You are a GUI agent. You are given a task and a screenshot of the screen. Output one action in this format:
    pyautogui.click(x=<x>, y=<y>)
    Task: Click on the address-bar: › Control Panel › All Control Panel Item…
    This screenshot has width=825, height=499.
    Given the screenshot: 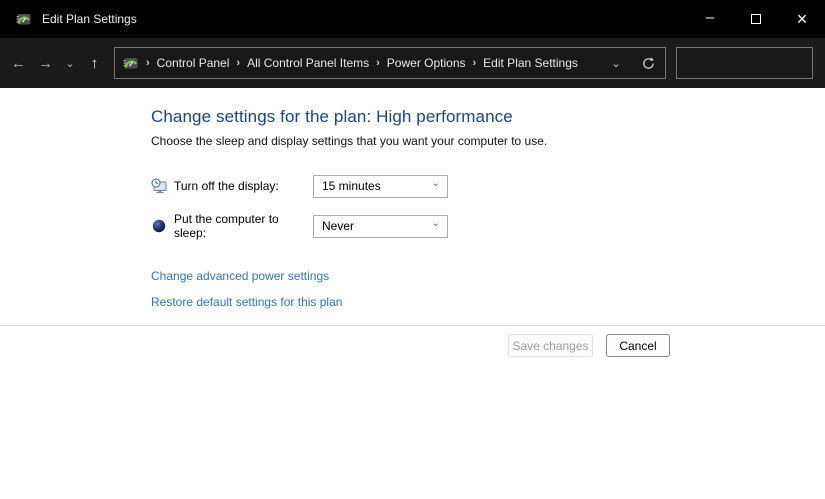 What is the action you would take?
    pyautogui.click(x=390, y=63)
    